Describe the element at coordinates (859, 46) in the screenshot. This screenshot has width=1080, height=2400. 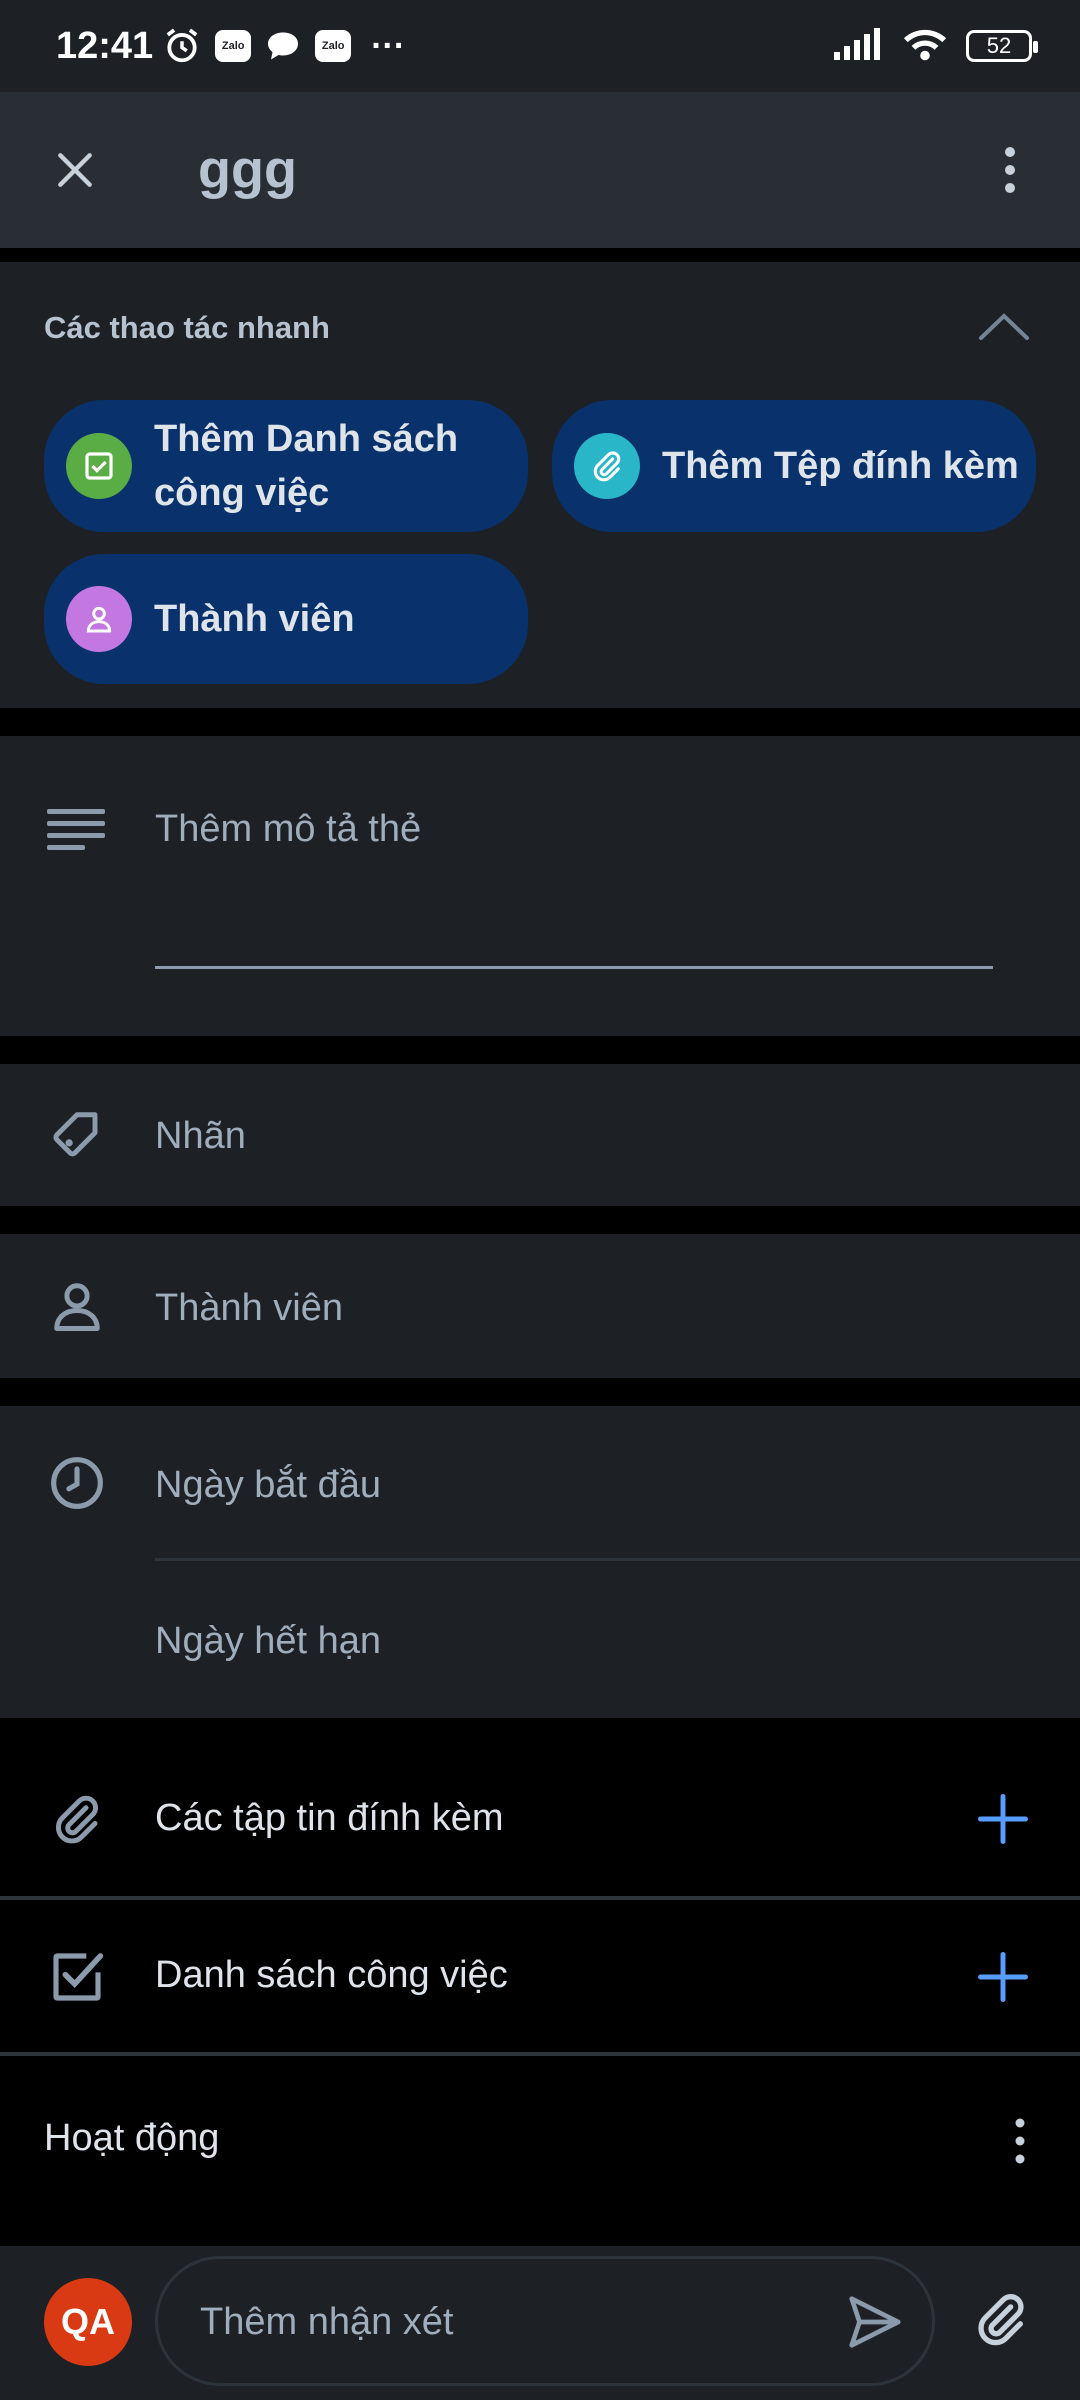
I see `signal-icon` at that location.